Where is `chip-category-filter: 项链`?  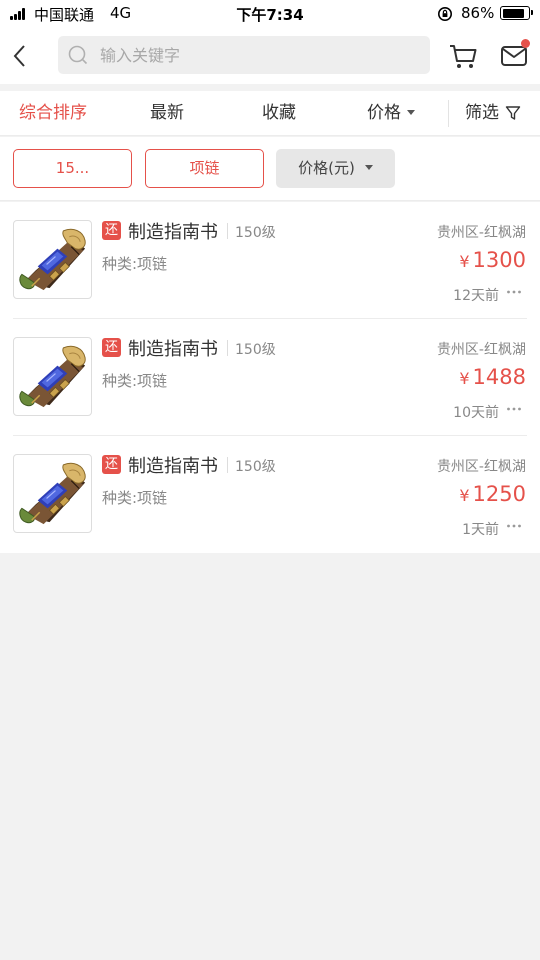
chip-category-filter: 项链 is located at coordinates (204, 168).